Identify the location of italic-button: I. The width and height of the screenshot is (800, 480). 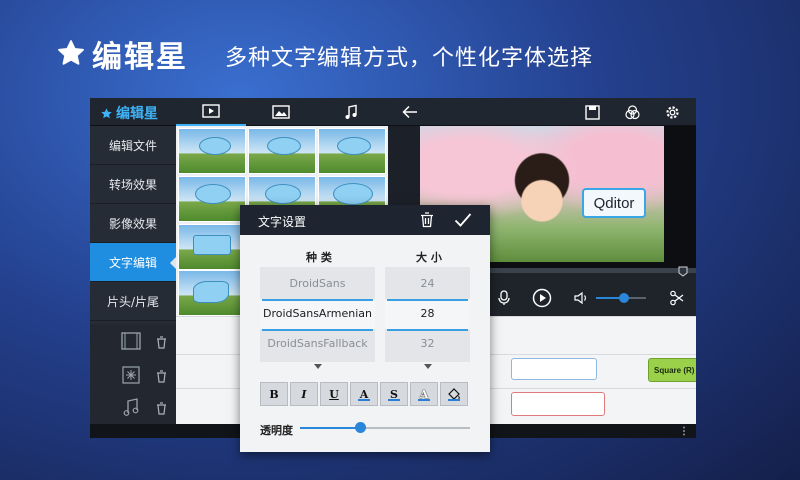
(304, 394).